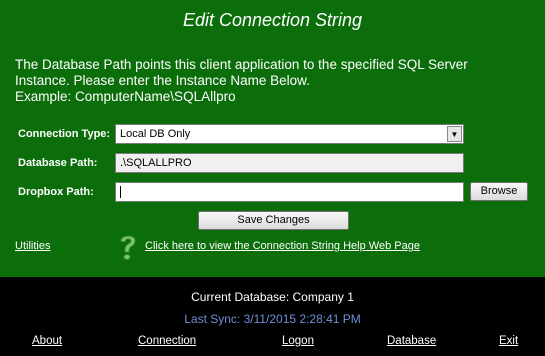 The width and height of the screenshot is (545, 356). I want to click on chevron-down-icon: ▼, so click(454, 134).